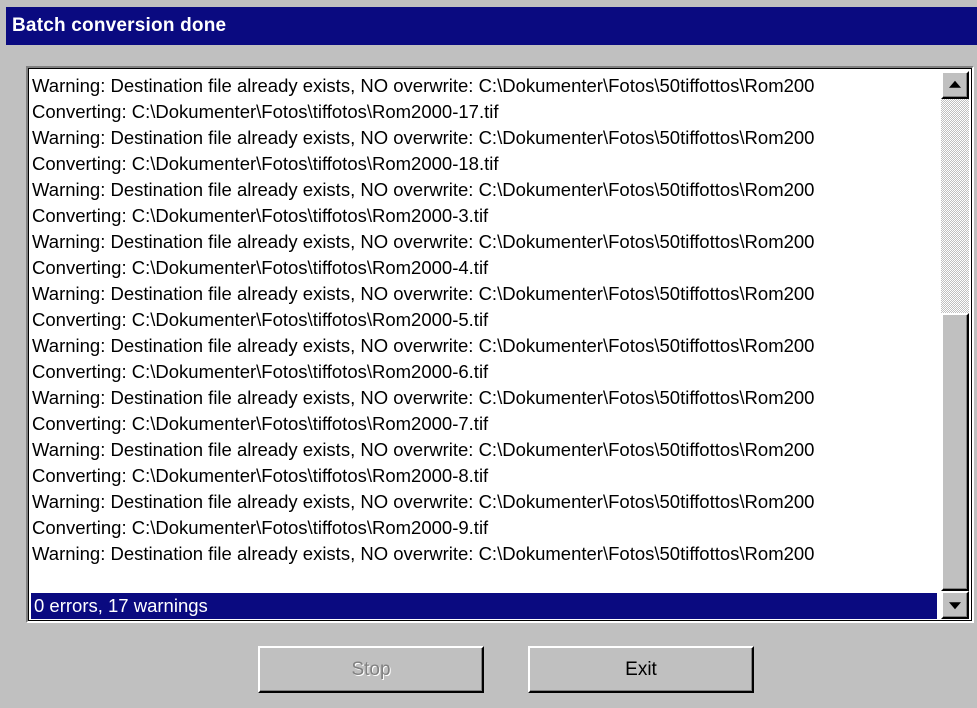 This screenshot has width=977, height=708. I want to click on window-title: Batch conversion done, so click(119, 25).